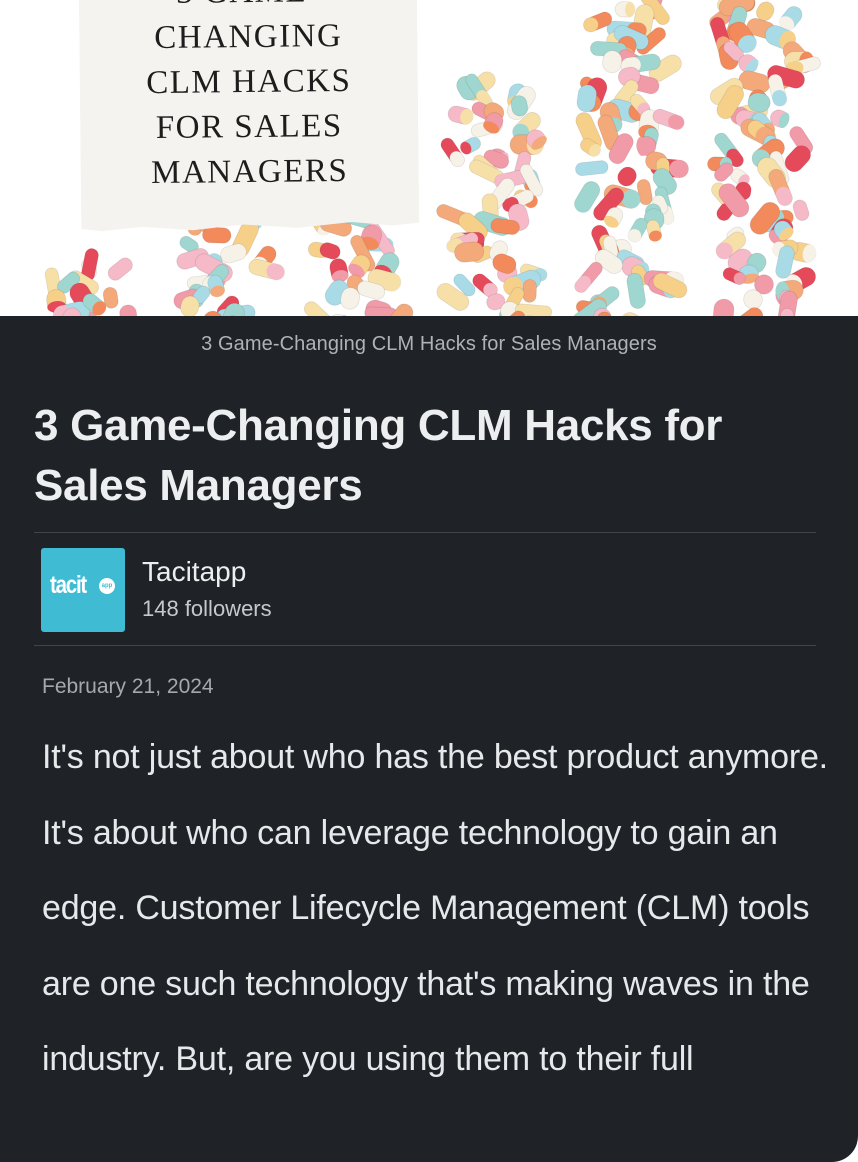 This screenshot has height=1162, width=858. What do you see at coordinates (194, 572) in the screenshot?
I see `author-name: Tacitapp` at bounding box center [194, 572].